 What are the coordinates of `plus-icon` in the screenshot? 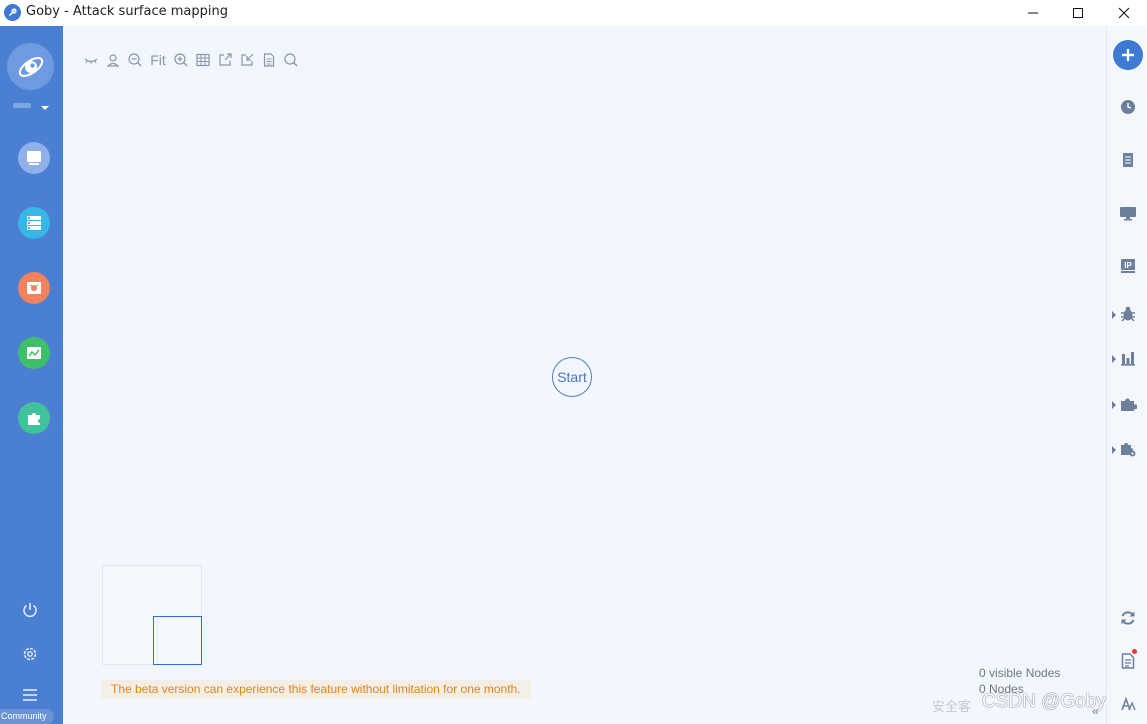 It's located at (1128, 55).